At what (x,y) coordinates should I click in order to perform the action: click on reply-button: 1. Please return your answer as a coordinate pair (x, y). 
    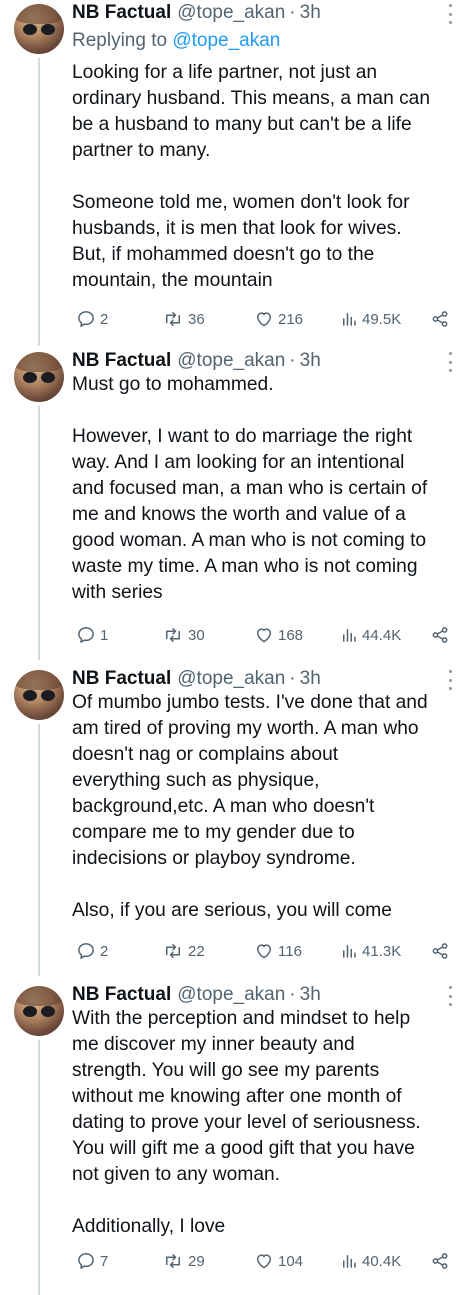
    Looking at the image, I should click on (92, 635).